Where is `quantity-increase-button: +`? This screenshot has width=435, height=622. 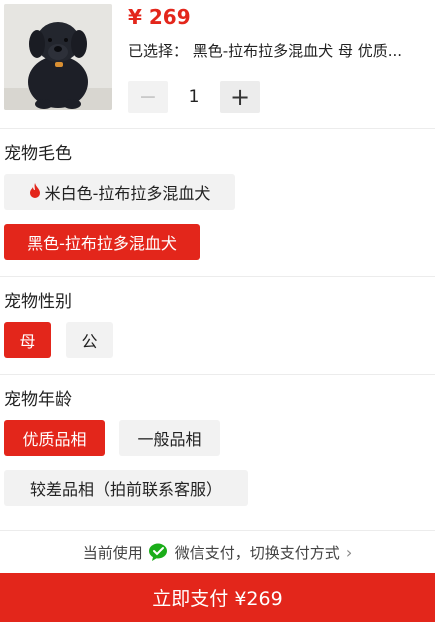
quantity-increase-button: + is located at coordinates (240, 97).